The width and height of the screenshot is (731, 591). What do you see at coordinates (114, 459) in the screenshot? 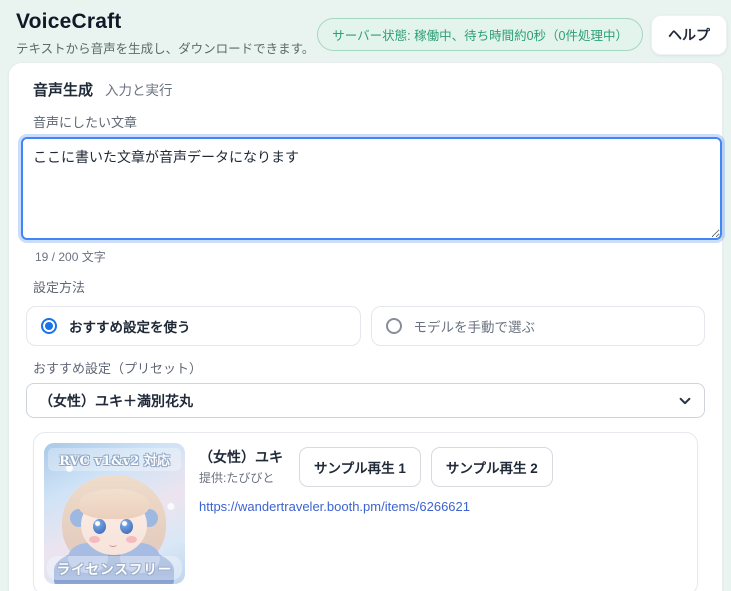
I see `image-banner-rvc: RVC v1&v2 対応` at bounding box center [114, 459].